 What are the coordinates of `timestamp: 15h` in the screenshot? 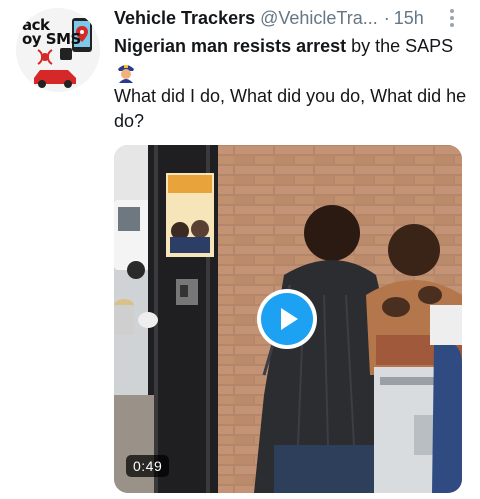 It's located at (409, 18).